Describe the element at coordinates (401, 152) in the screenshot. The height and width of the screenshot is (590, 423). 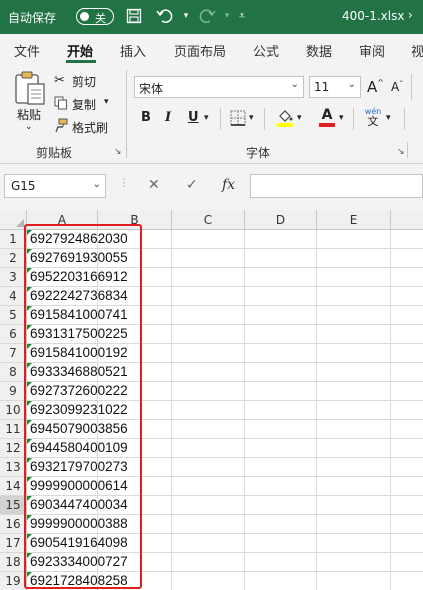
I see `font-launcher-icon: ↘` at that location.